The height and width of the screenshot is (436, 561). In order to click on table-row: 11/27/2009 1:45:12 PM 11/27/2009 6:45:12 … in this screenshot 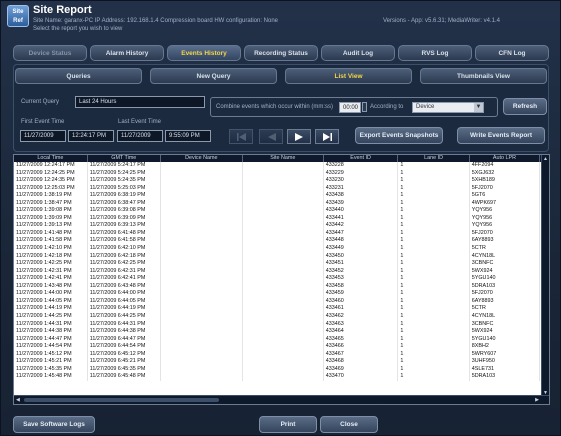, I will do `click(281, 354)`.